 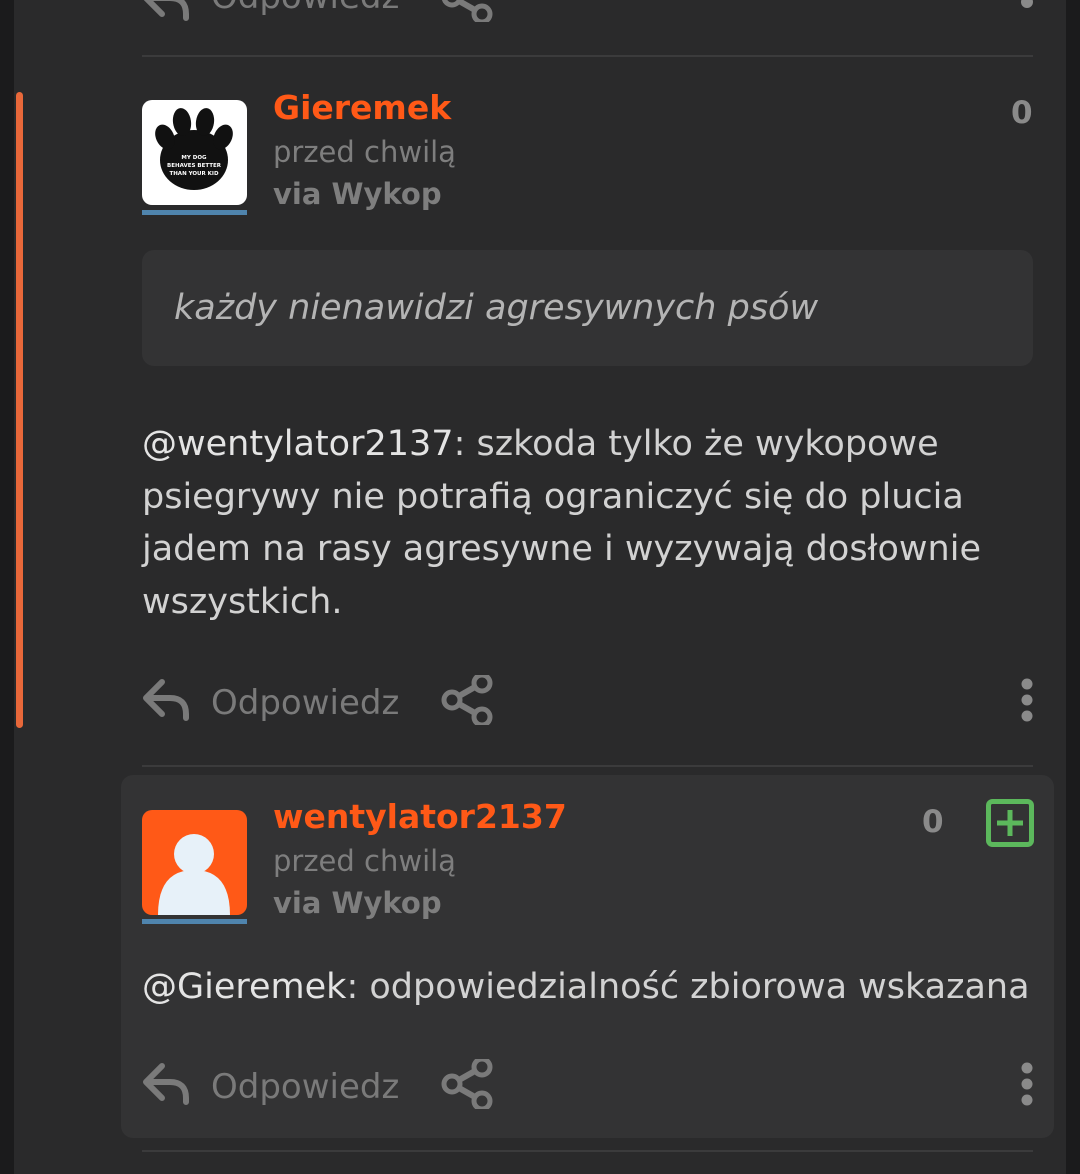 What do you see at coordinates (420, 817) in the screenshot?
I see `reply-author: wentylator2137` at bounding box center [420, 817].